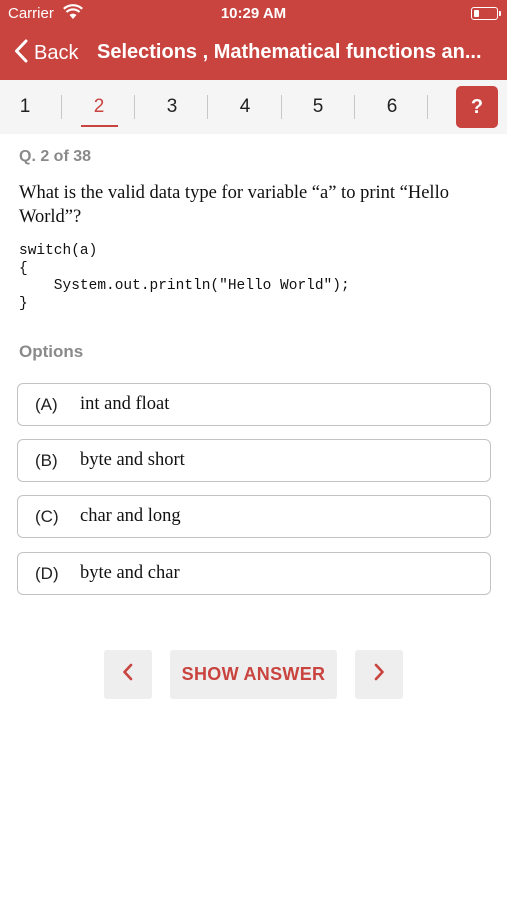 The height and width of the screenshot is (900, 507). I want to click on status-bar: Carrier 10:29 AM, so click(253, 14).